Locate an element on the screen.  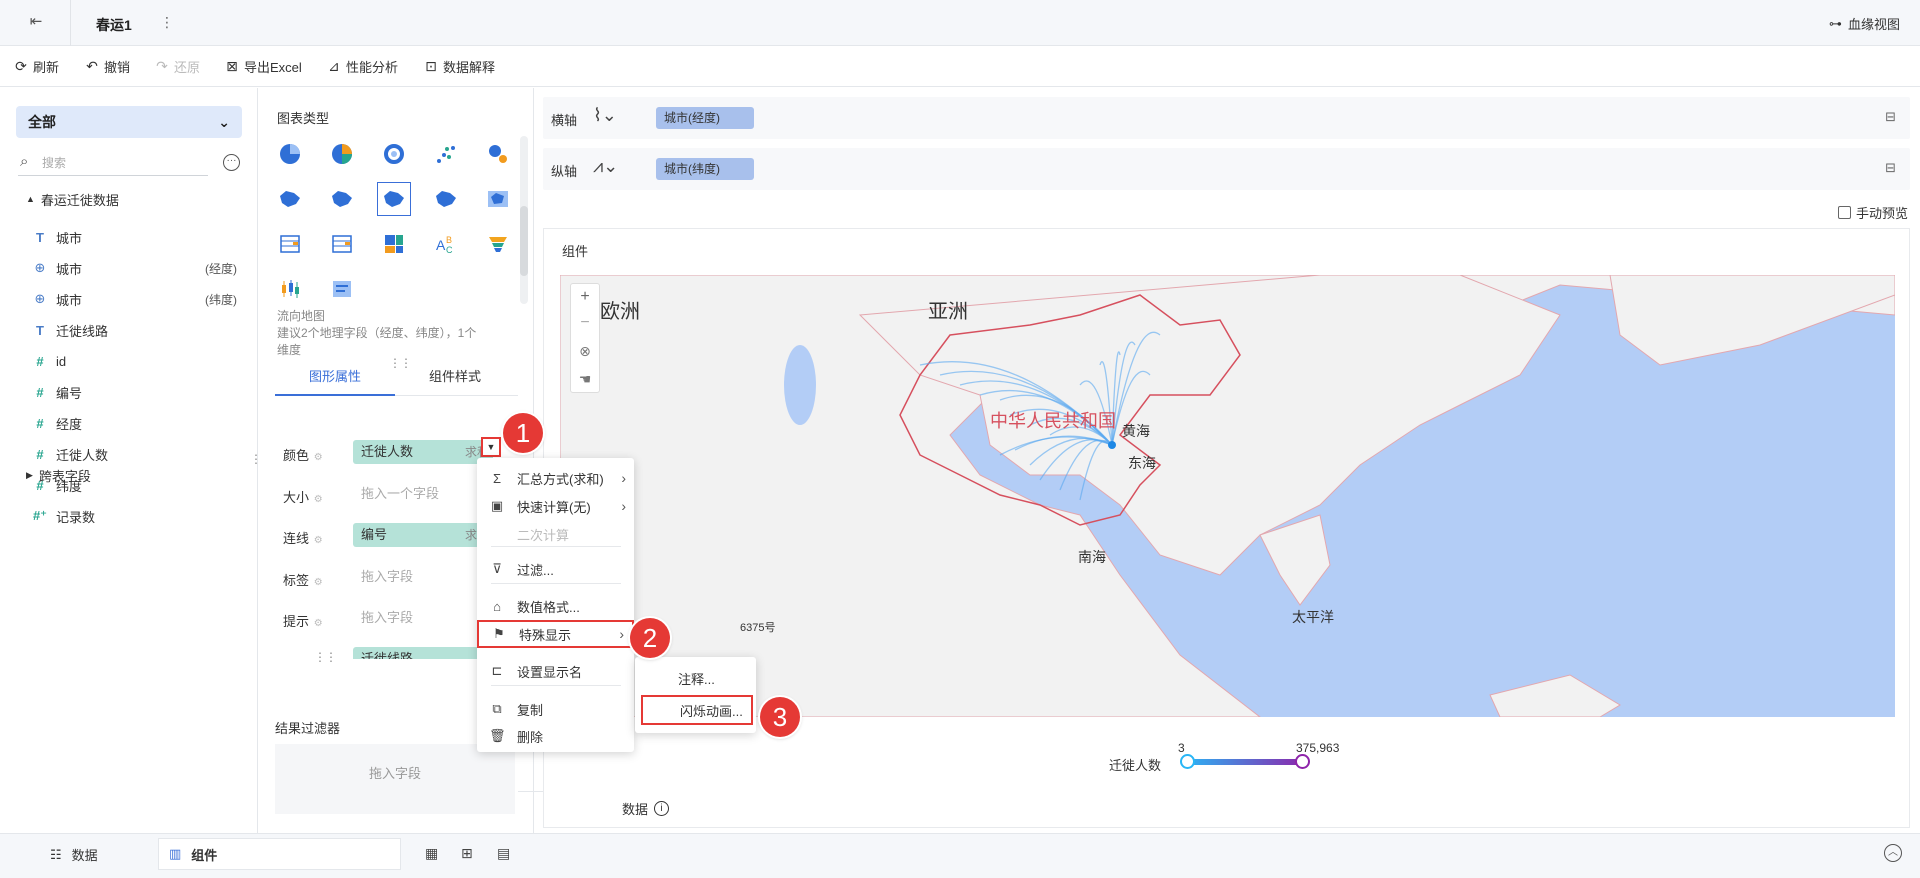
custom-map-icon is located at coordinates (498, 199).